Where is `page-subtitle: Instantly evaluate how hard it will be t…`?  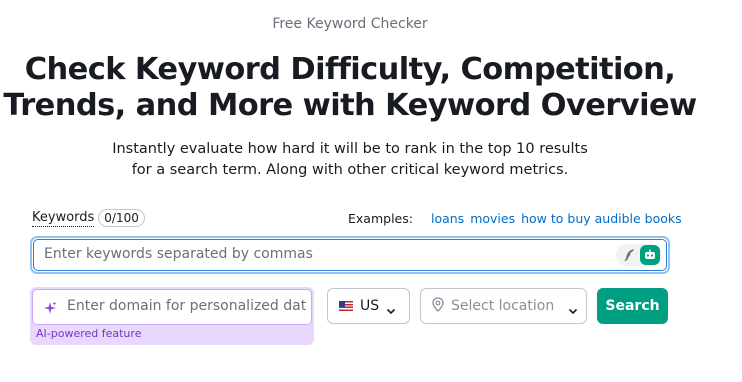
page-subtitle: Instantly evaluate how hard it will be t… is located at coordinates (350, 159).